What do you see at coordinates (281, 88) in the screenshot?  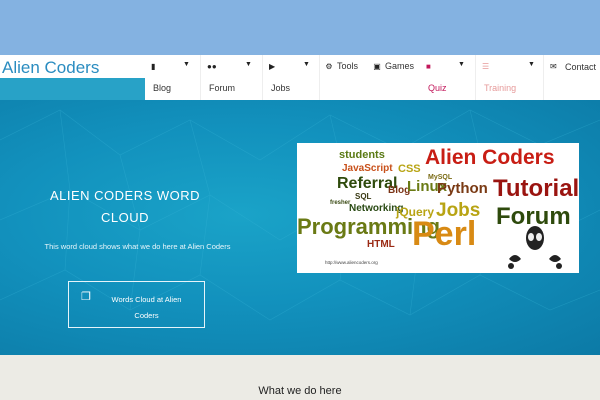 I see `nav-jobs-label: Jobs` at bounding box center [281, 88].